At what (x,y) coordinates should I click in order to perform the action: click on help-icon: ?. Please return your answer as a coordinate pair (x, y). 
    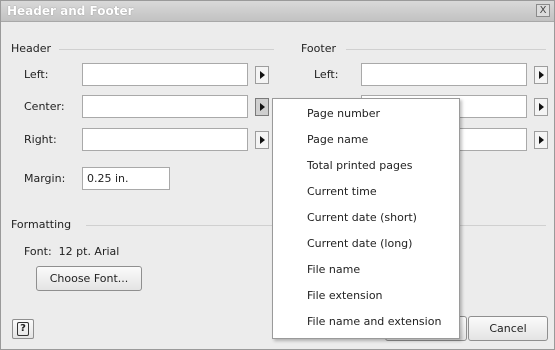
    Looking at the image, I should click on (23, 329).